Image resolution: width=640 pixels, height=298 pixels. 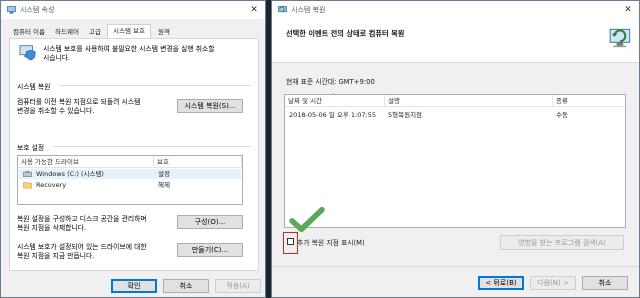 I want to click on apply-button: 적용(A), so click(x=238, y=286).